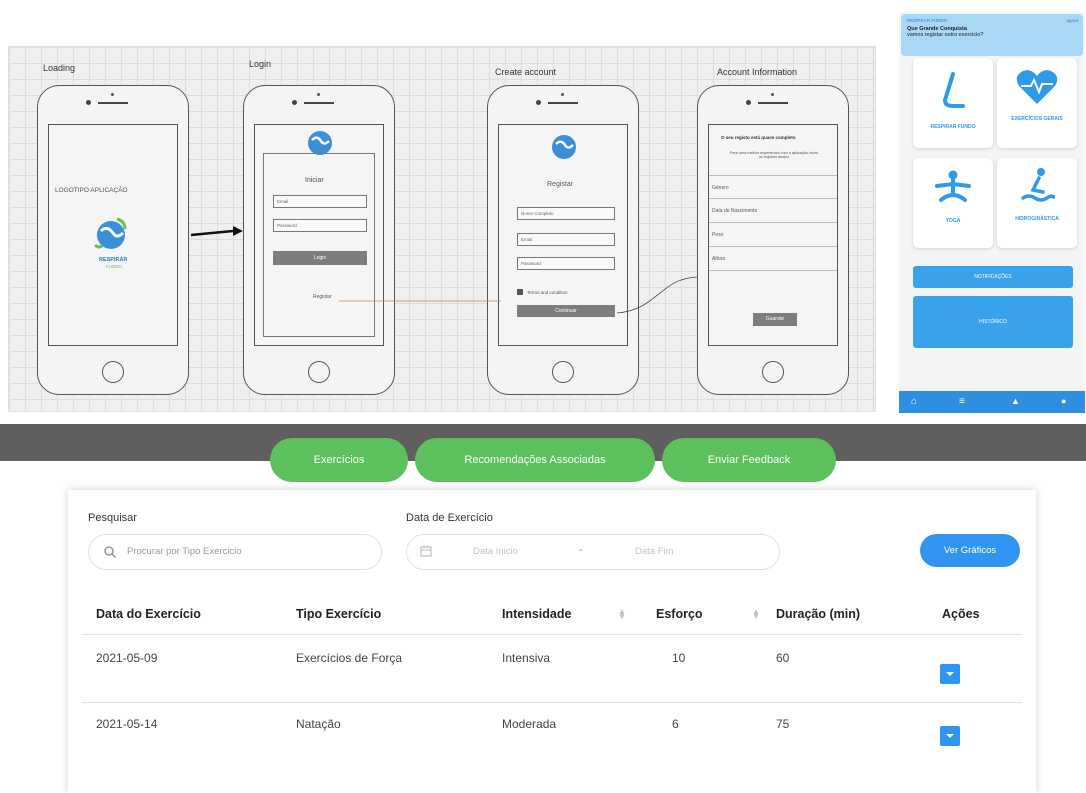 The width and height of the screenshot is (1086, 793). I want to click on card-exercicios-gerais: EXERCÍCIOS GERAIS, so click(1037, 103).